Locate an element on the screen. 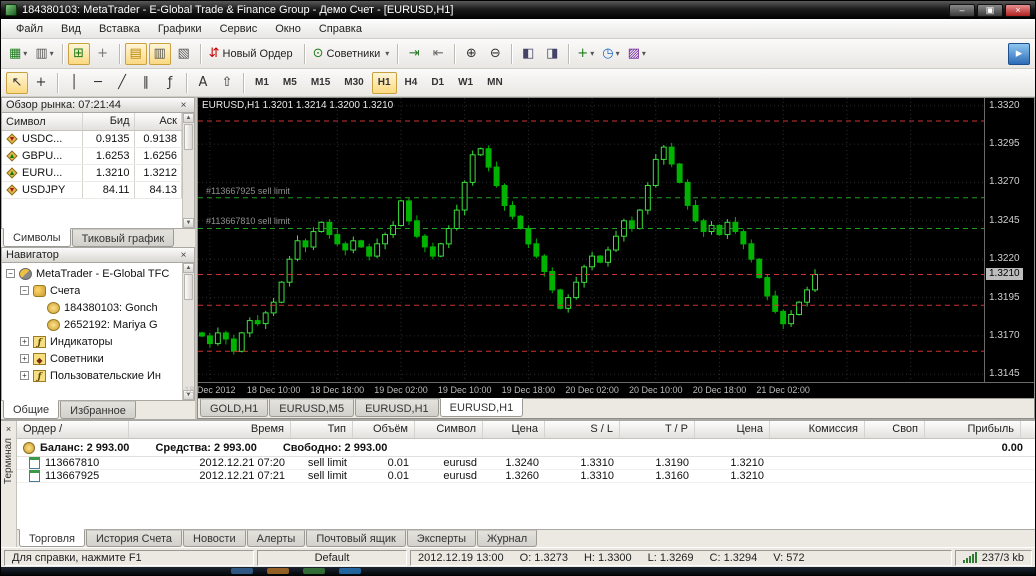 The width and height of the screenshot is (1036, 576). terminal-column-header: S / L is located at coordinates (582, 429).